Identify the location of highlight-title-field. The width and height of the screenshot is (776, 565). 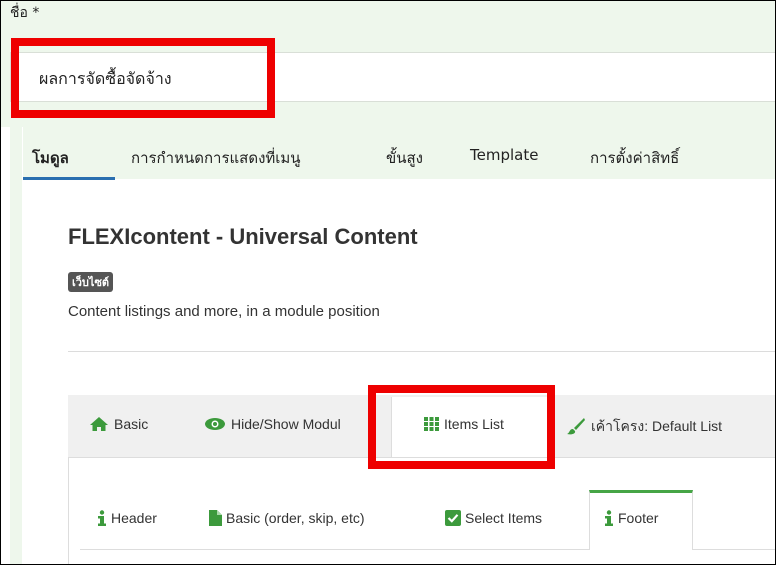
(143, 78).